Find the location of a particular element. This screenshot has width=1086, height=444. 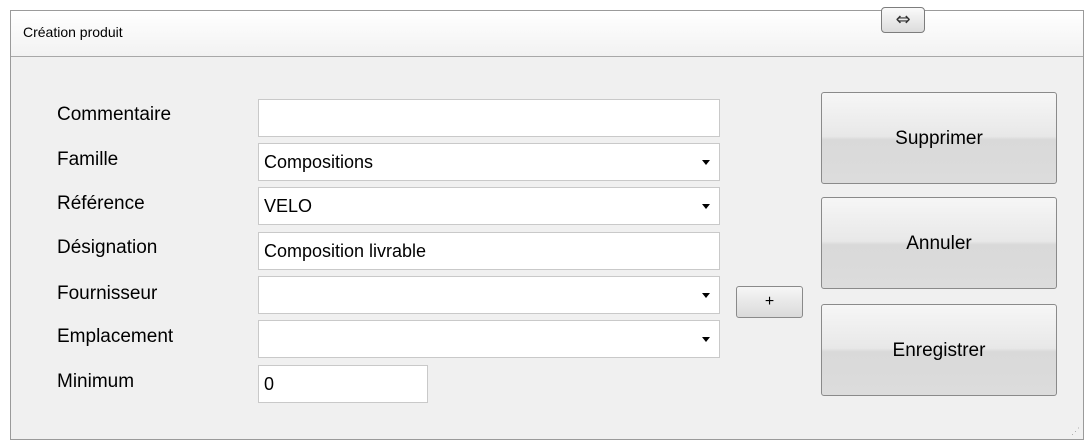

designation-input: Composition livrable is located at coordinates (489, 251).